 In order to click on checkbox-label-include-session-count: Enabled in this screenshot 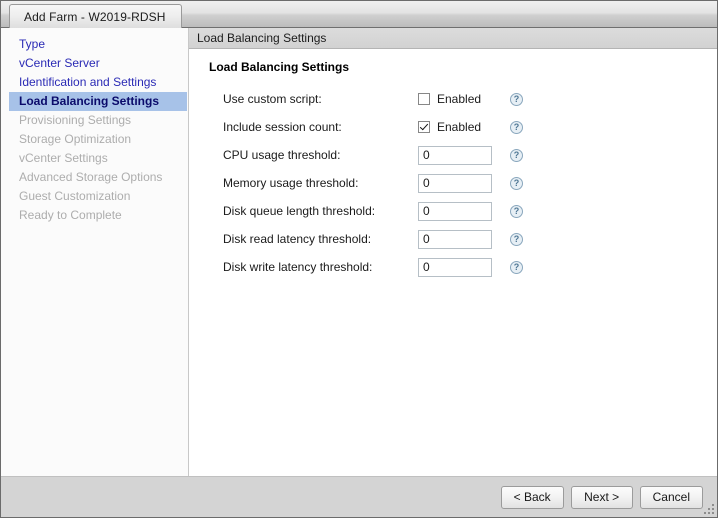, I will do `click(459, 127)`.